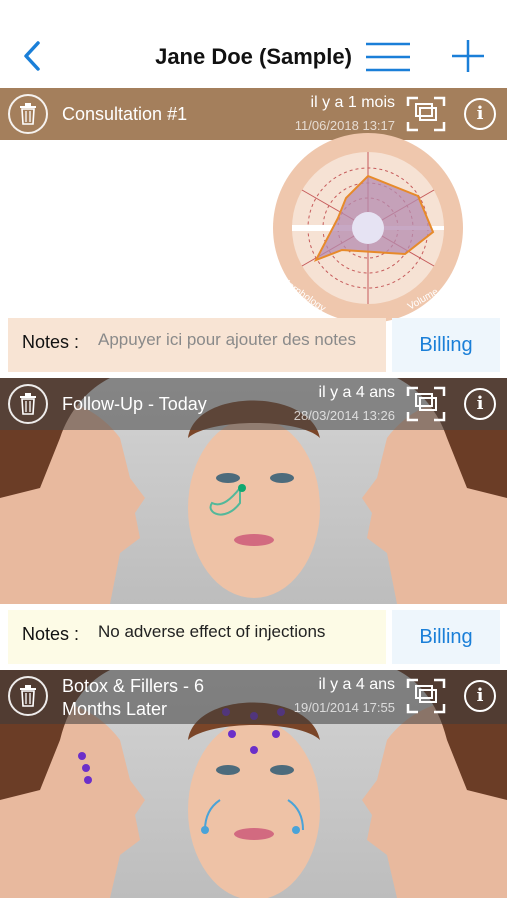 This screenshot has height=900, width=507. I want to click on notes-field: Notes : No adverse effect of injections, so click(197, 637).